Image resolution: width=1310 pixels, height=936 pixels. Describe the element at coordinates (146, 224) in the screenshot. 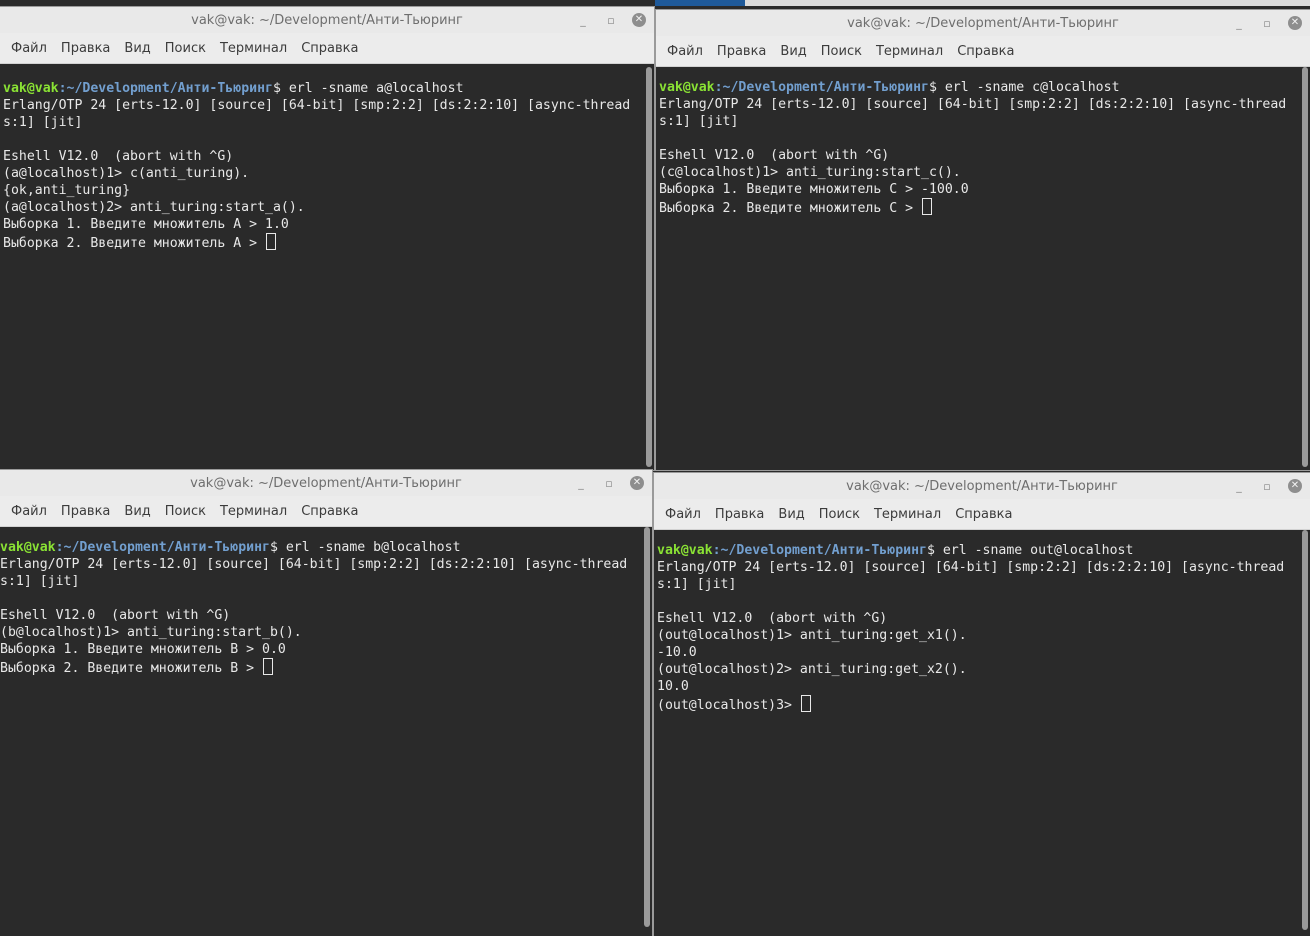

I see `output-line: Выборка 1. Введите множитель A > 1.0` at that location.